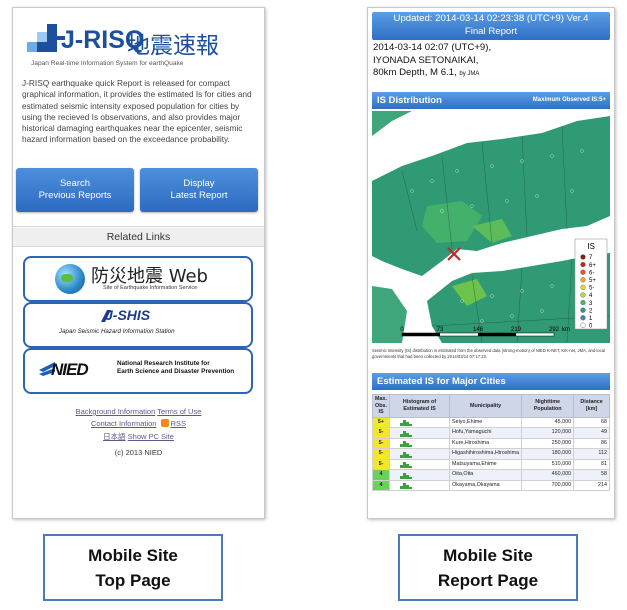 The image size is (627, 610). What do you see at coordinates (123, 423) in the screenshot?
I see `contact-information-link: Contact Information` at bounding box center [123, 423].